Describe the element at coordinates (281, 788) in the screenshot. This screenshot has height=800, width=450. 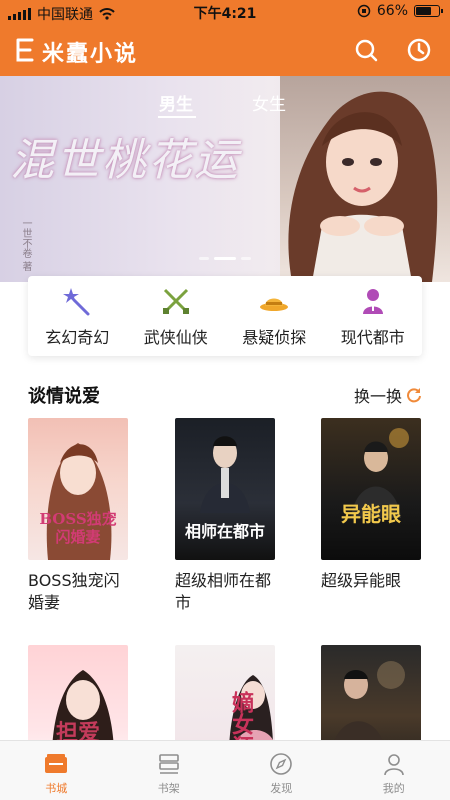
I see `nav-label: 发现` at that location.